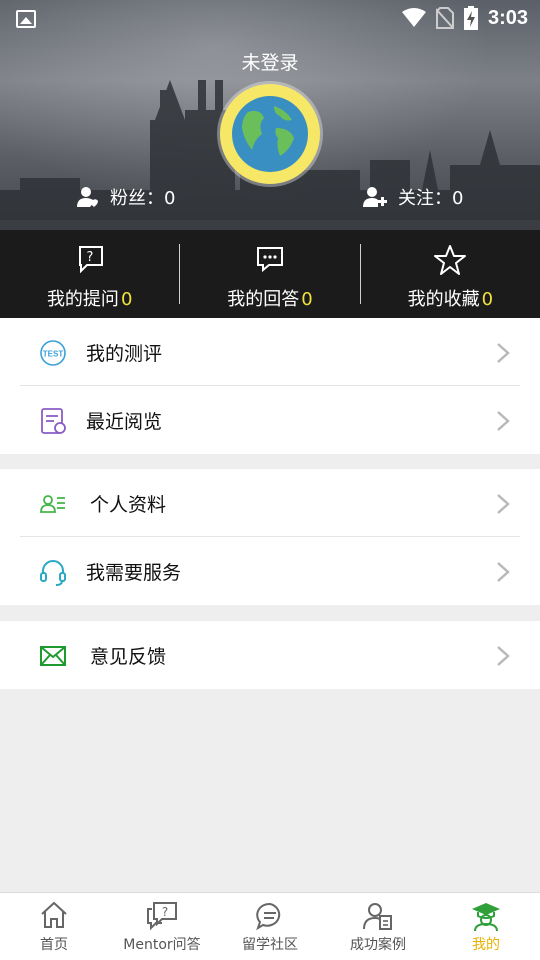 This screenshot has width=540, height=960. I want to click on menu-group-1: TEST 我的测评 最近阅览, so click(270, 386).